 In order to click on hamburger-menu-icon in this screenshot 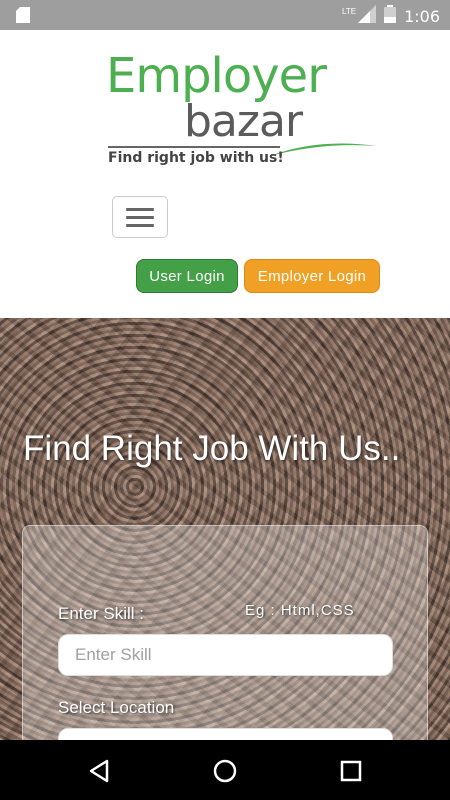, I will do `click(140, 217)`.